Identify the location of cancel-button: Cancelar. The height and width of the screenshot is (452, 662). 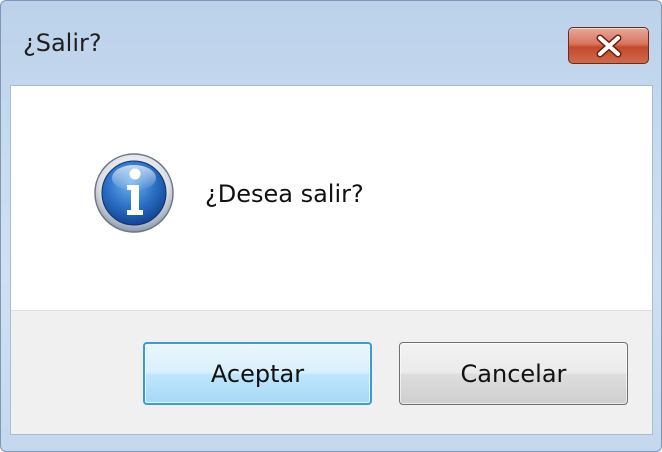
(513, 373).